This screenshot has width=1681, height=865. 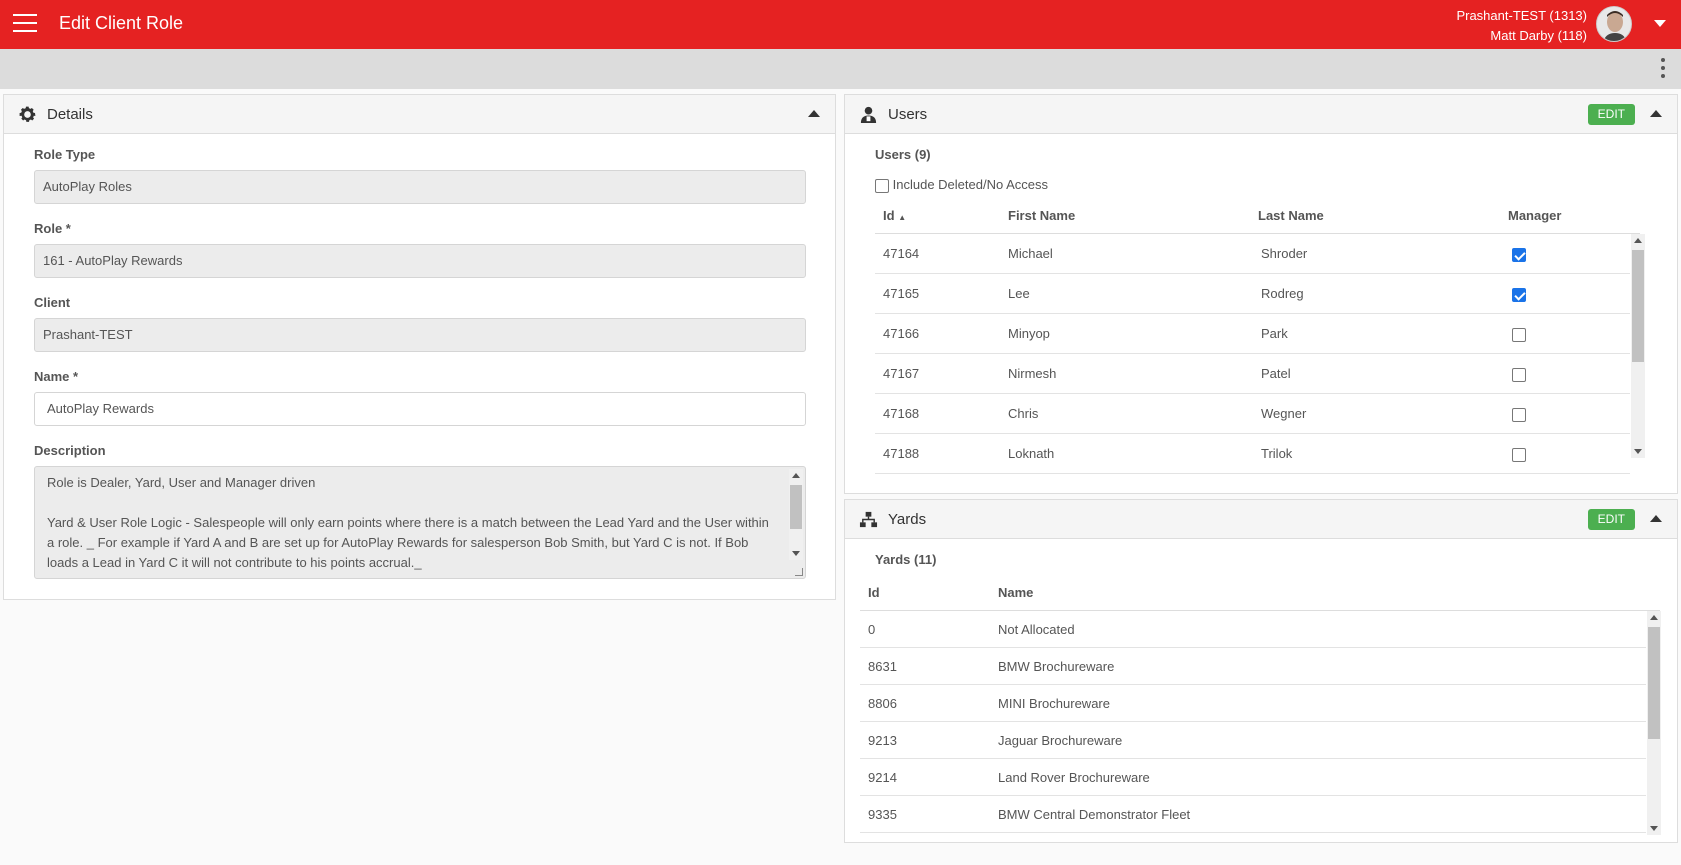 What do you see at coordinates (56, 376) in the screenshot?
I see `name-label: Name *` at bounding box center [56, 376].